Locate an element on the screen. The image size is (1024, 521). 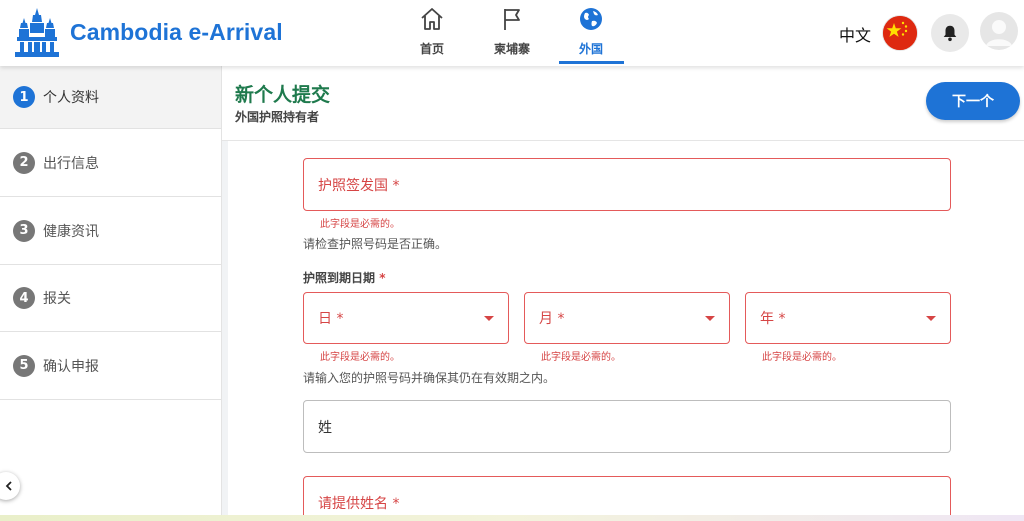
issuing-country-hint: 请检查护照号码是否正确。 is located at coordinates (375, 244).